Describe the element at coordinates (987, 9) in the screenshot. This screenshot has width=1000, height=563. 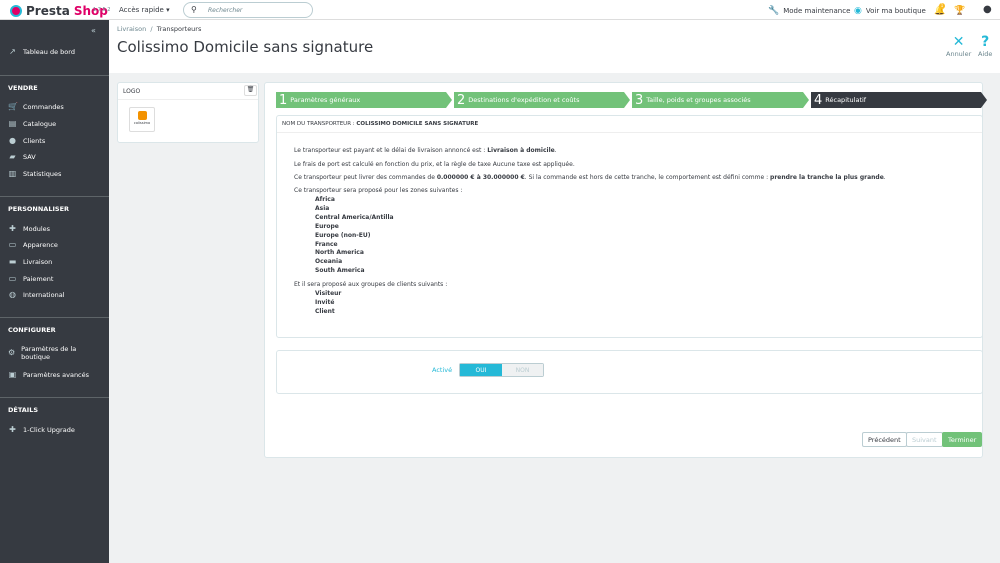
I see `account-icon: ●` at that location.